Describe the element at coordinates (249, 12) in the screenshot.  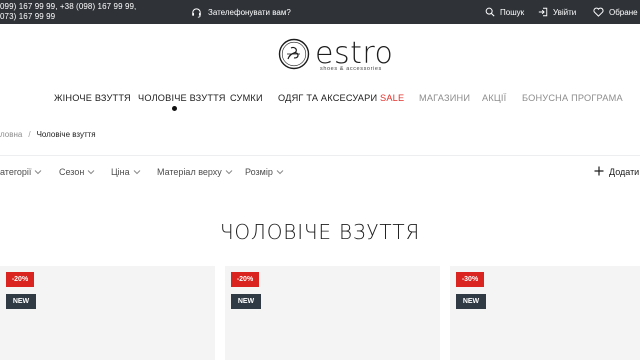
I see `callback-label: Зателефонувати вам?` at that location.